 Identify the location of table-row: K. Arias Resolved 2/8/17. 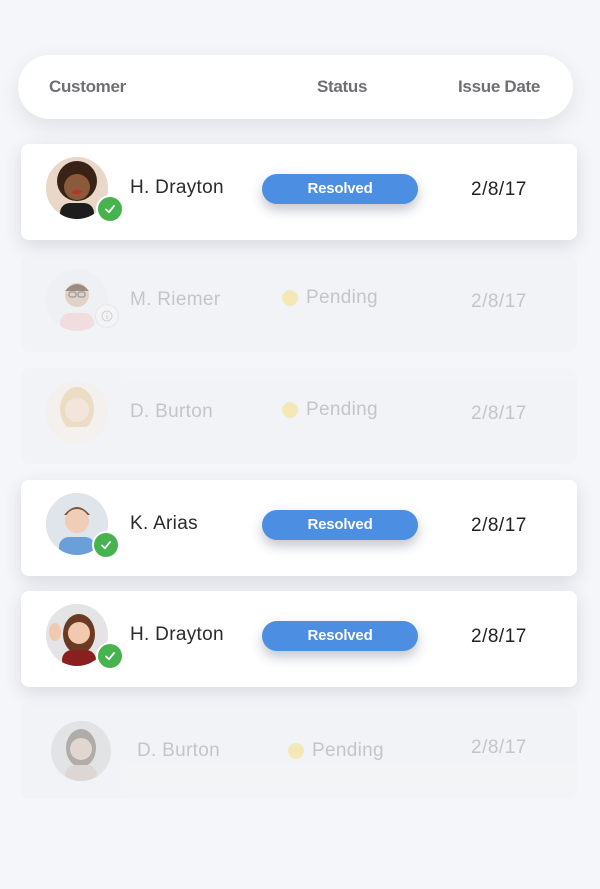
(299, 528).